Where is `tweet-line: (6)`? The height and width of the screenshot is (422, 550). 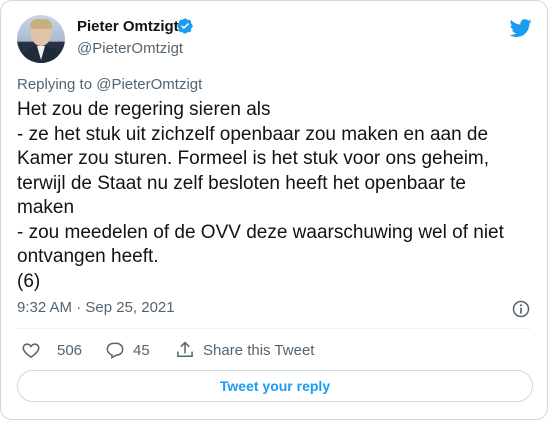
tweet-line: (6) is located at coordinates (29, 281).